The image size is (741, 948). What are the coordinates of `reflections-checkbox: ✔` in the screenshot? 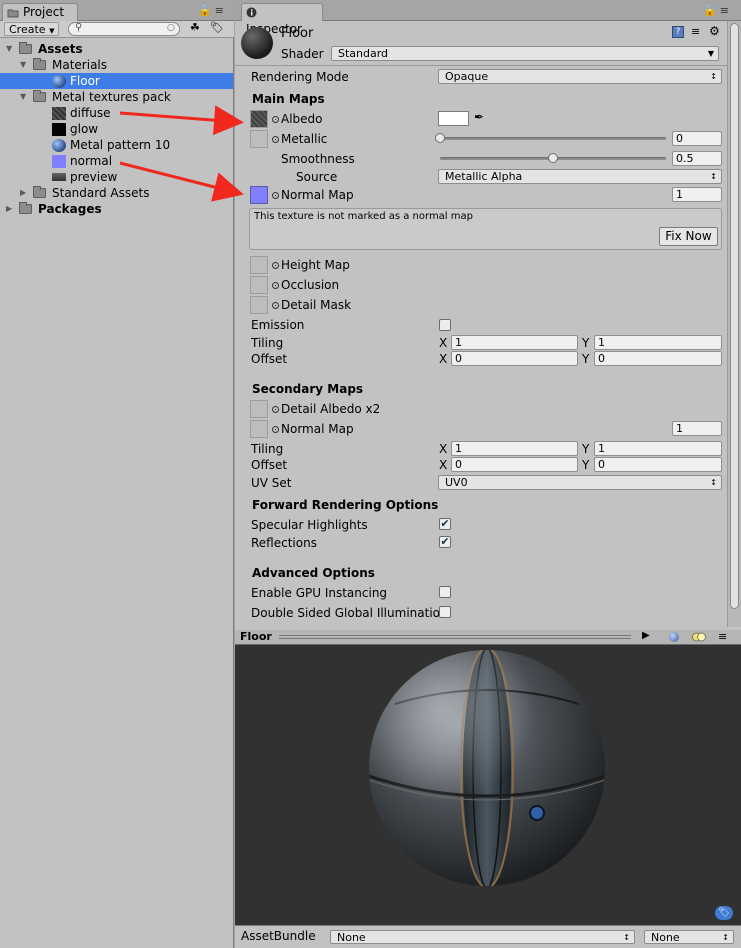 It's located at (445, 542).